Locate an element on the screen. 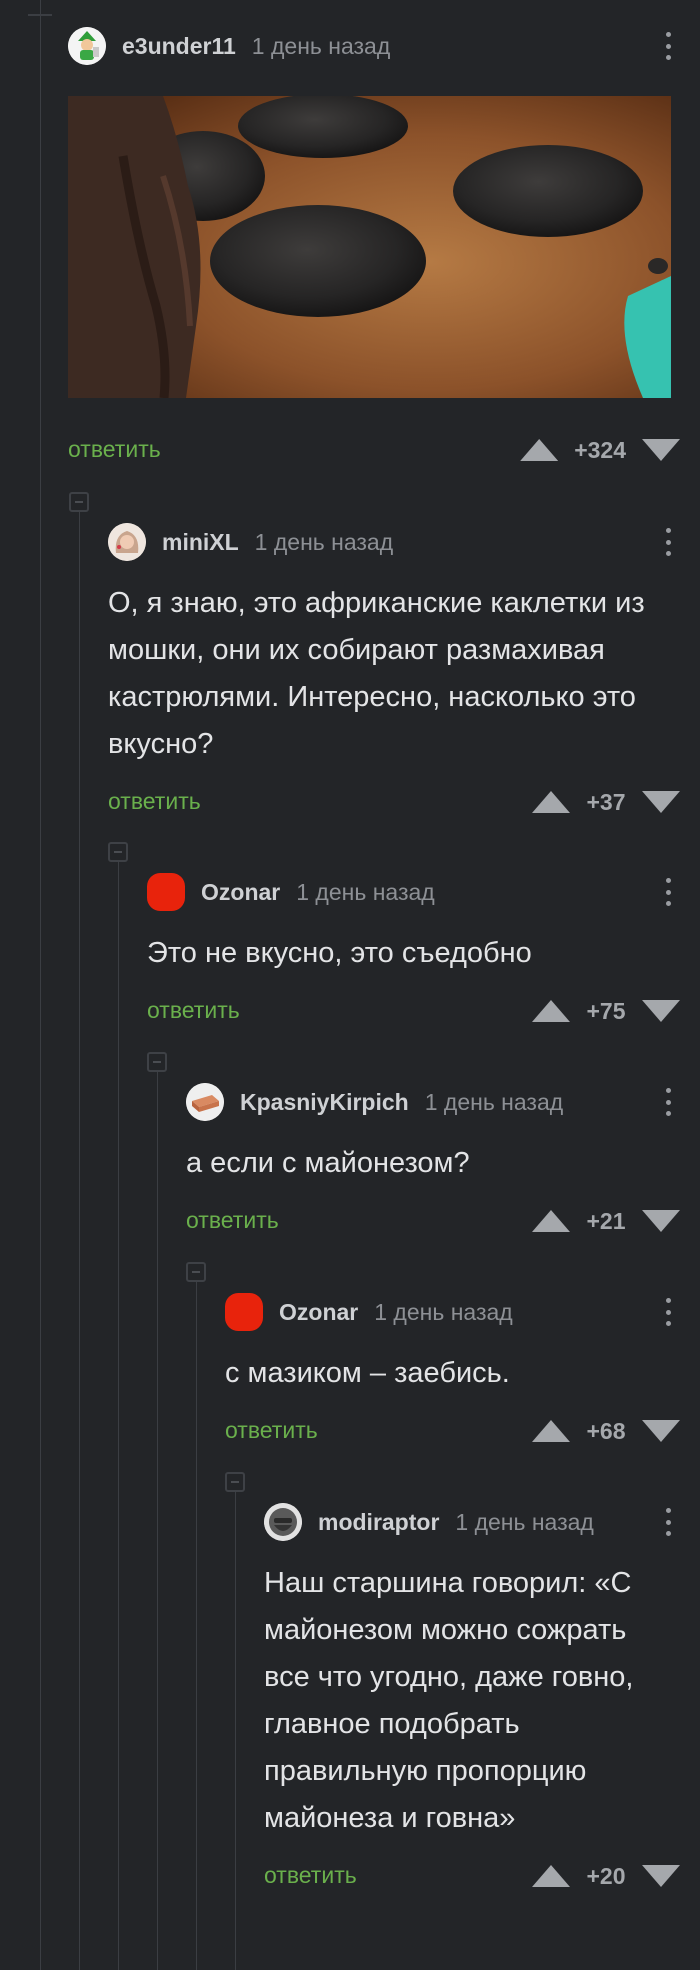 This screenshot has height=1970, width=700. score: +20 is located at coordinates (606, 1875).